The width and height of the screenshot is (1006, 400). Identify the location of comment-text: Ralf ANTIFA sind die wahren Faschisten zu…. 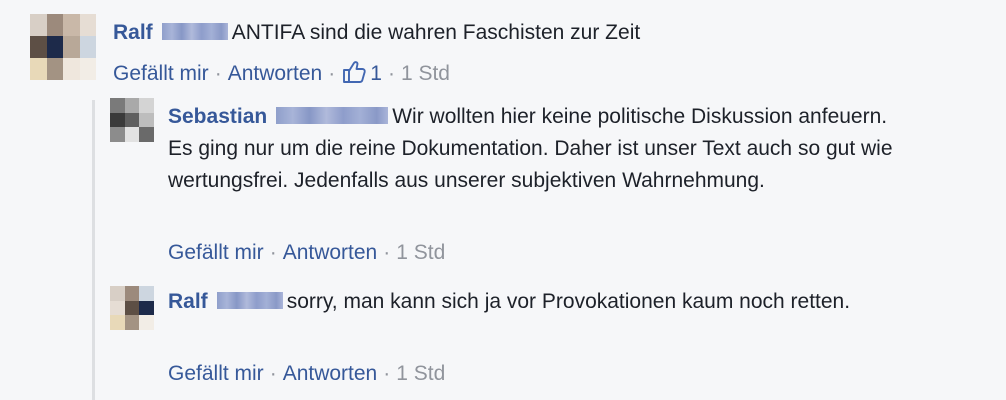
(543, 33).